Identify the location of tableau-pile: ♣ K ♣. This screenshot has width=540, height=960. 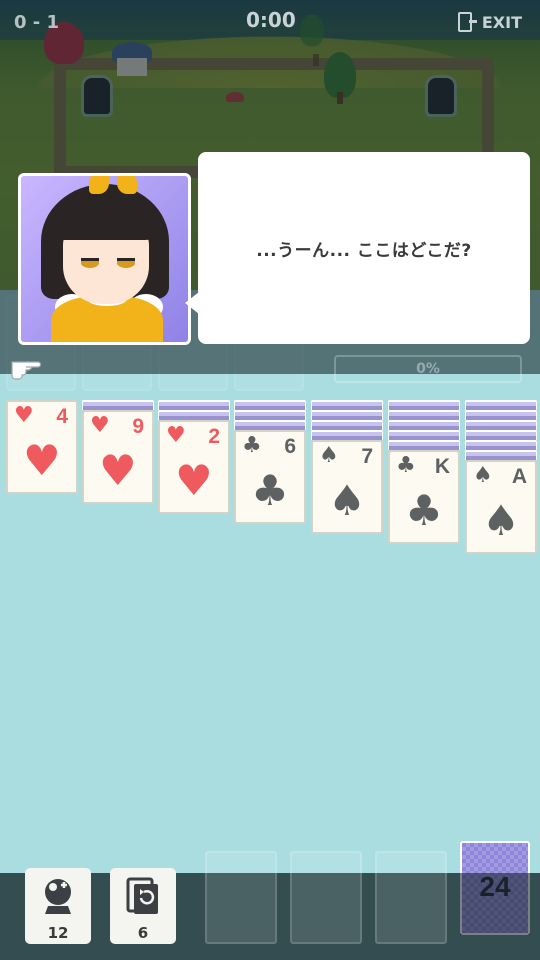
(424, 472).